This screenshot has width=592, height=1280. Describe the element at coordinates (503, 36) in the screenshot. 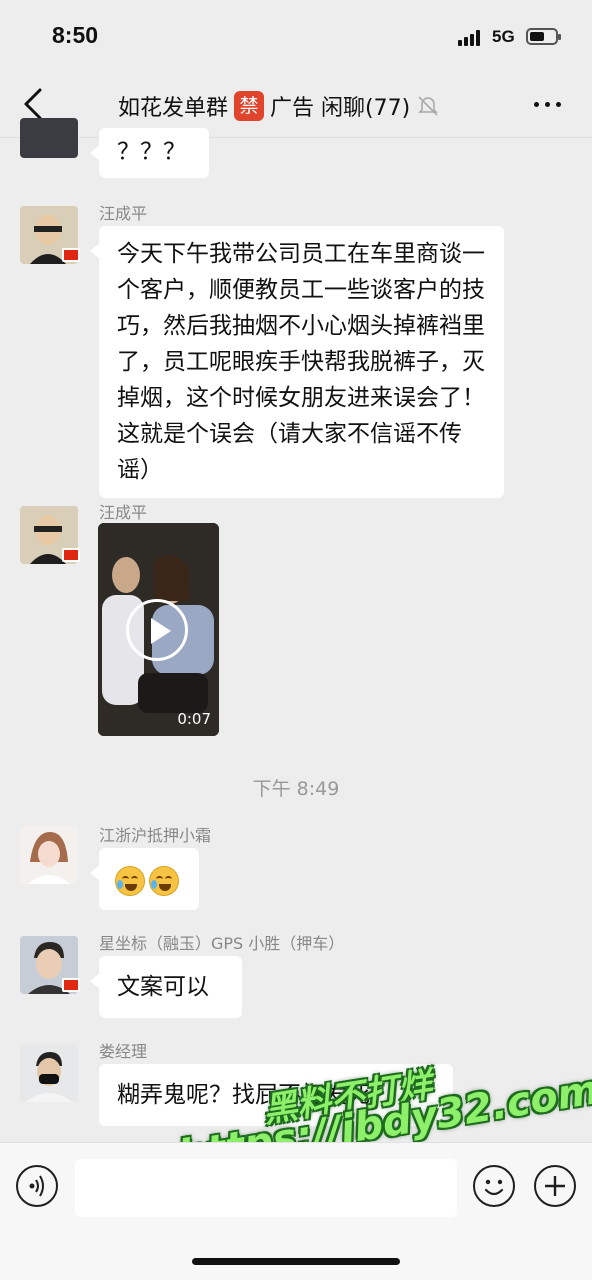

I see `network-label: 5G` at that location.